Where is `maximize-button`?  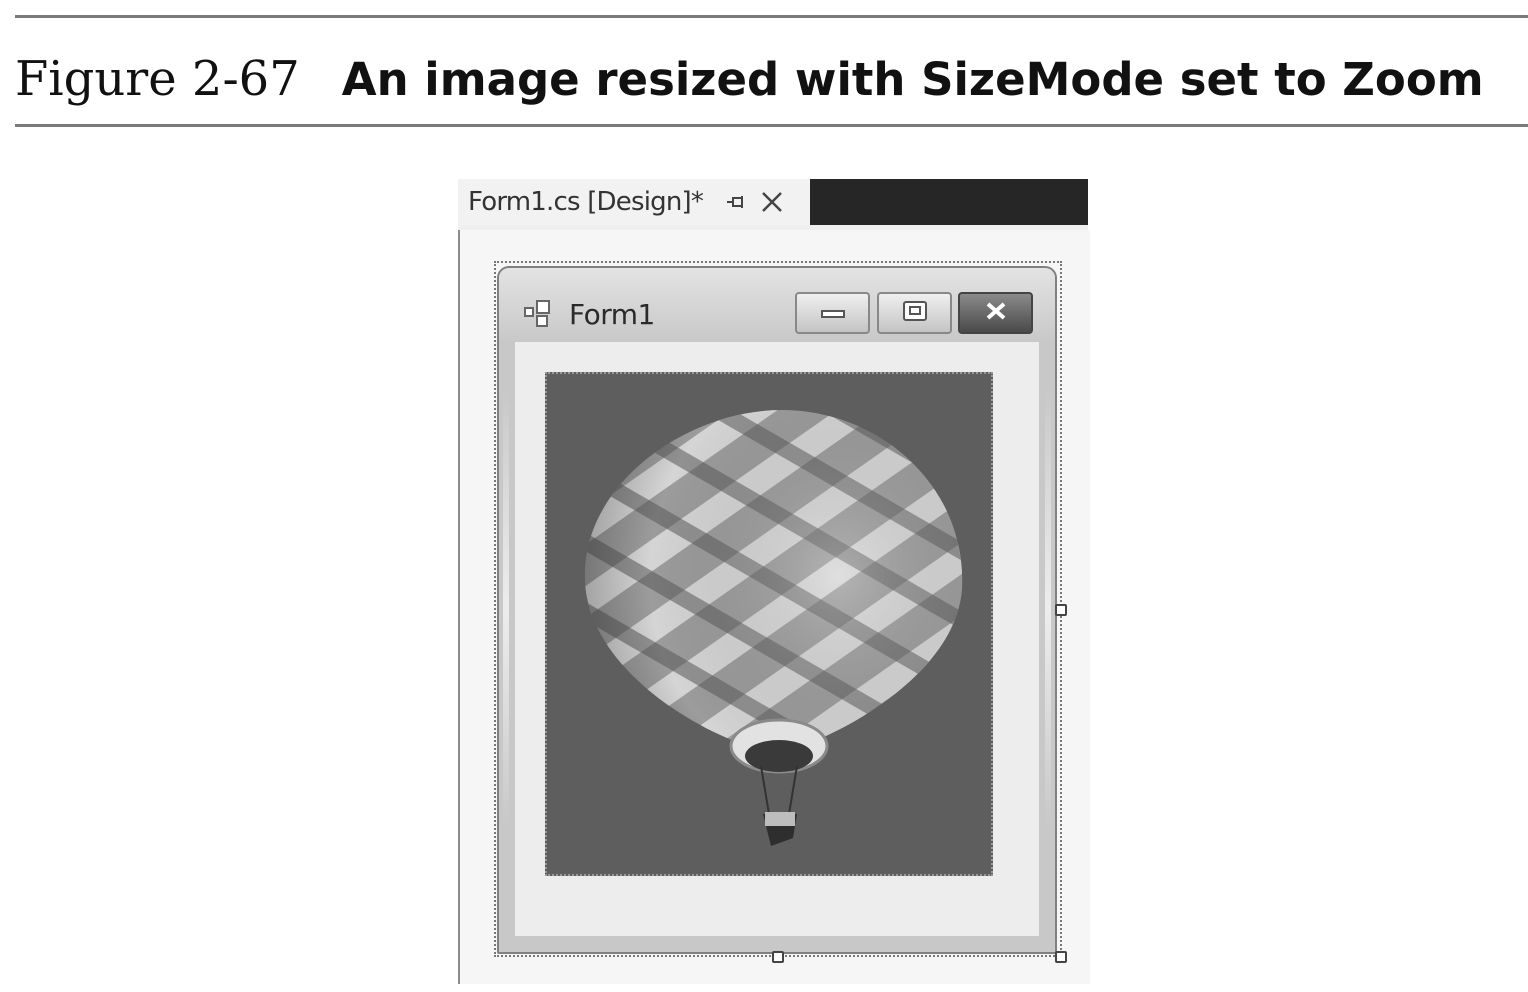
maximize-button is located at coordinates (914, 313).